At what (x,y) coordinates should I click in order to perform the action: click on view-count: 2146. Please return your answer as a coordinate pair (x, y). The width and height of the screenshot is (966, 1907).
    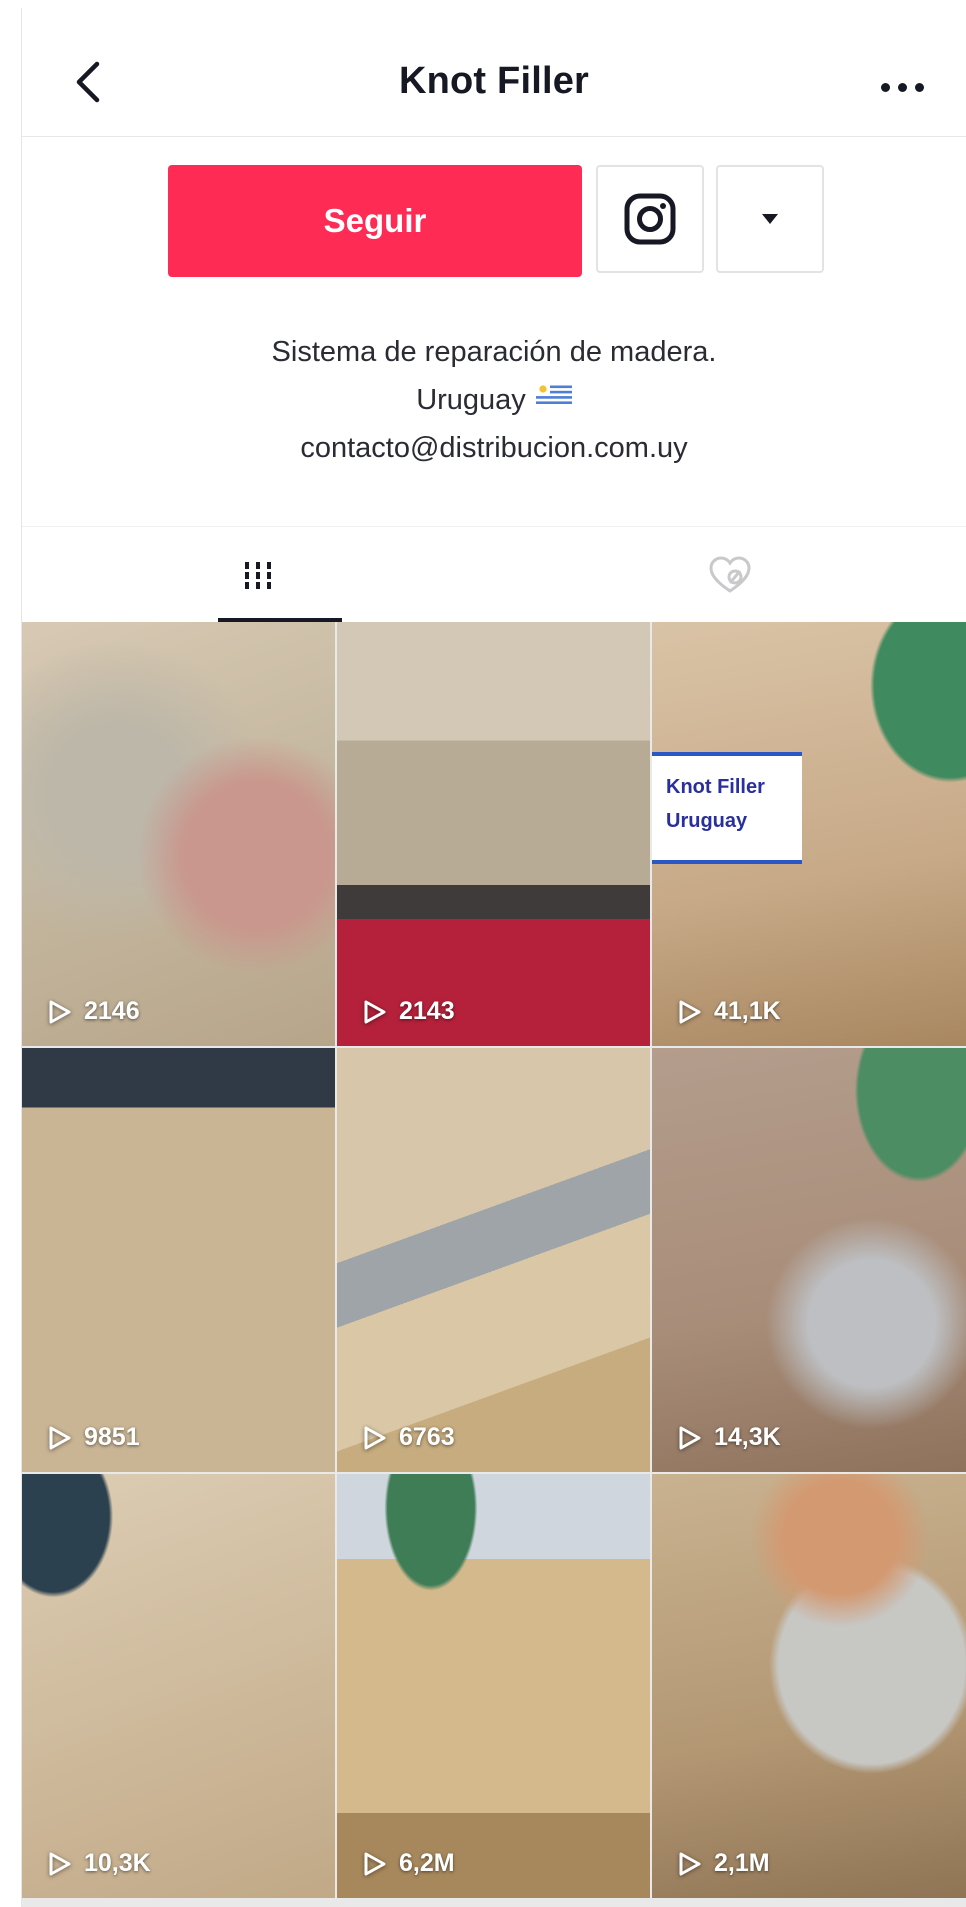
    Looking at the image, I should click on (94, 1011).